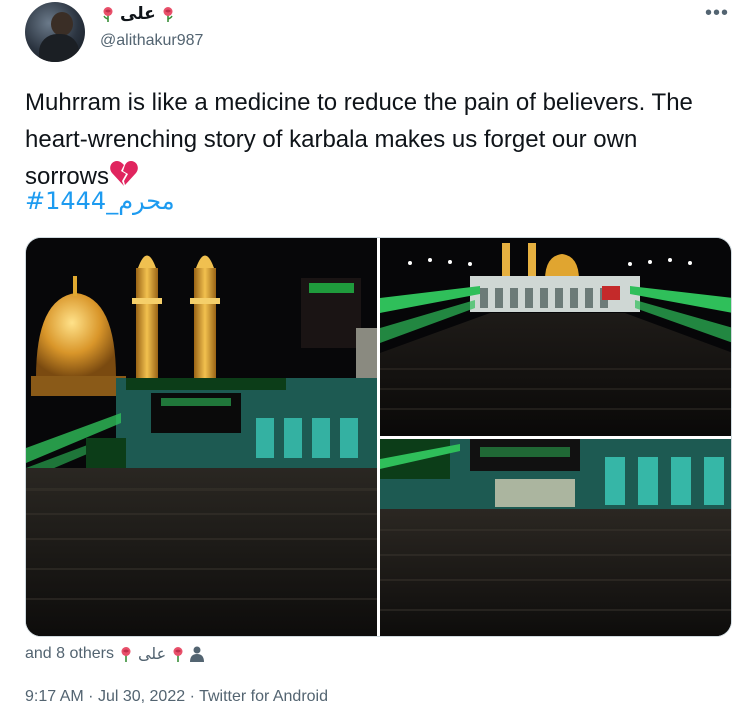 This screenshot has width=747, height=724. I want to click on display-name: علی, so click(138, 14).